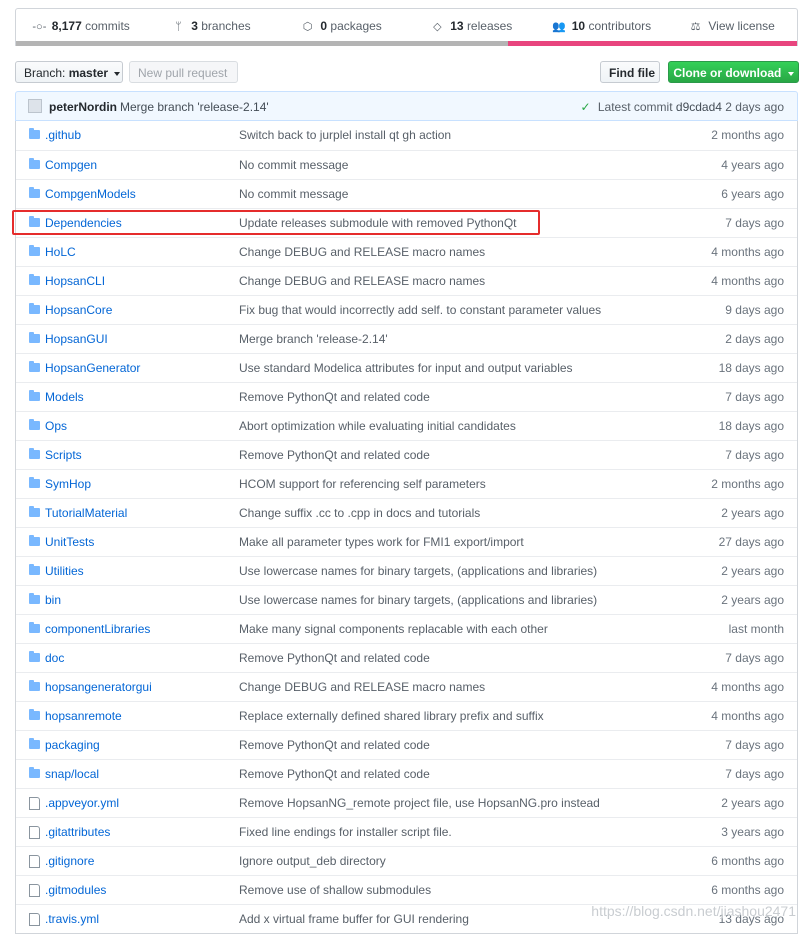 This screenshot has height=934, width=804. What do you see at coordinates (78, 310) in the screenshot?
I see `file-name-link: HopsanCore` at bounding box center [78, 310].